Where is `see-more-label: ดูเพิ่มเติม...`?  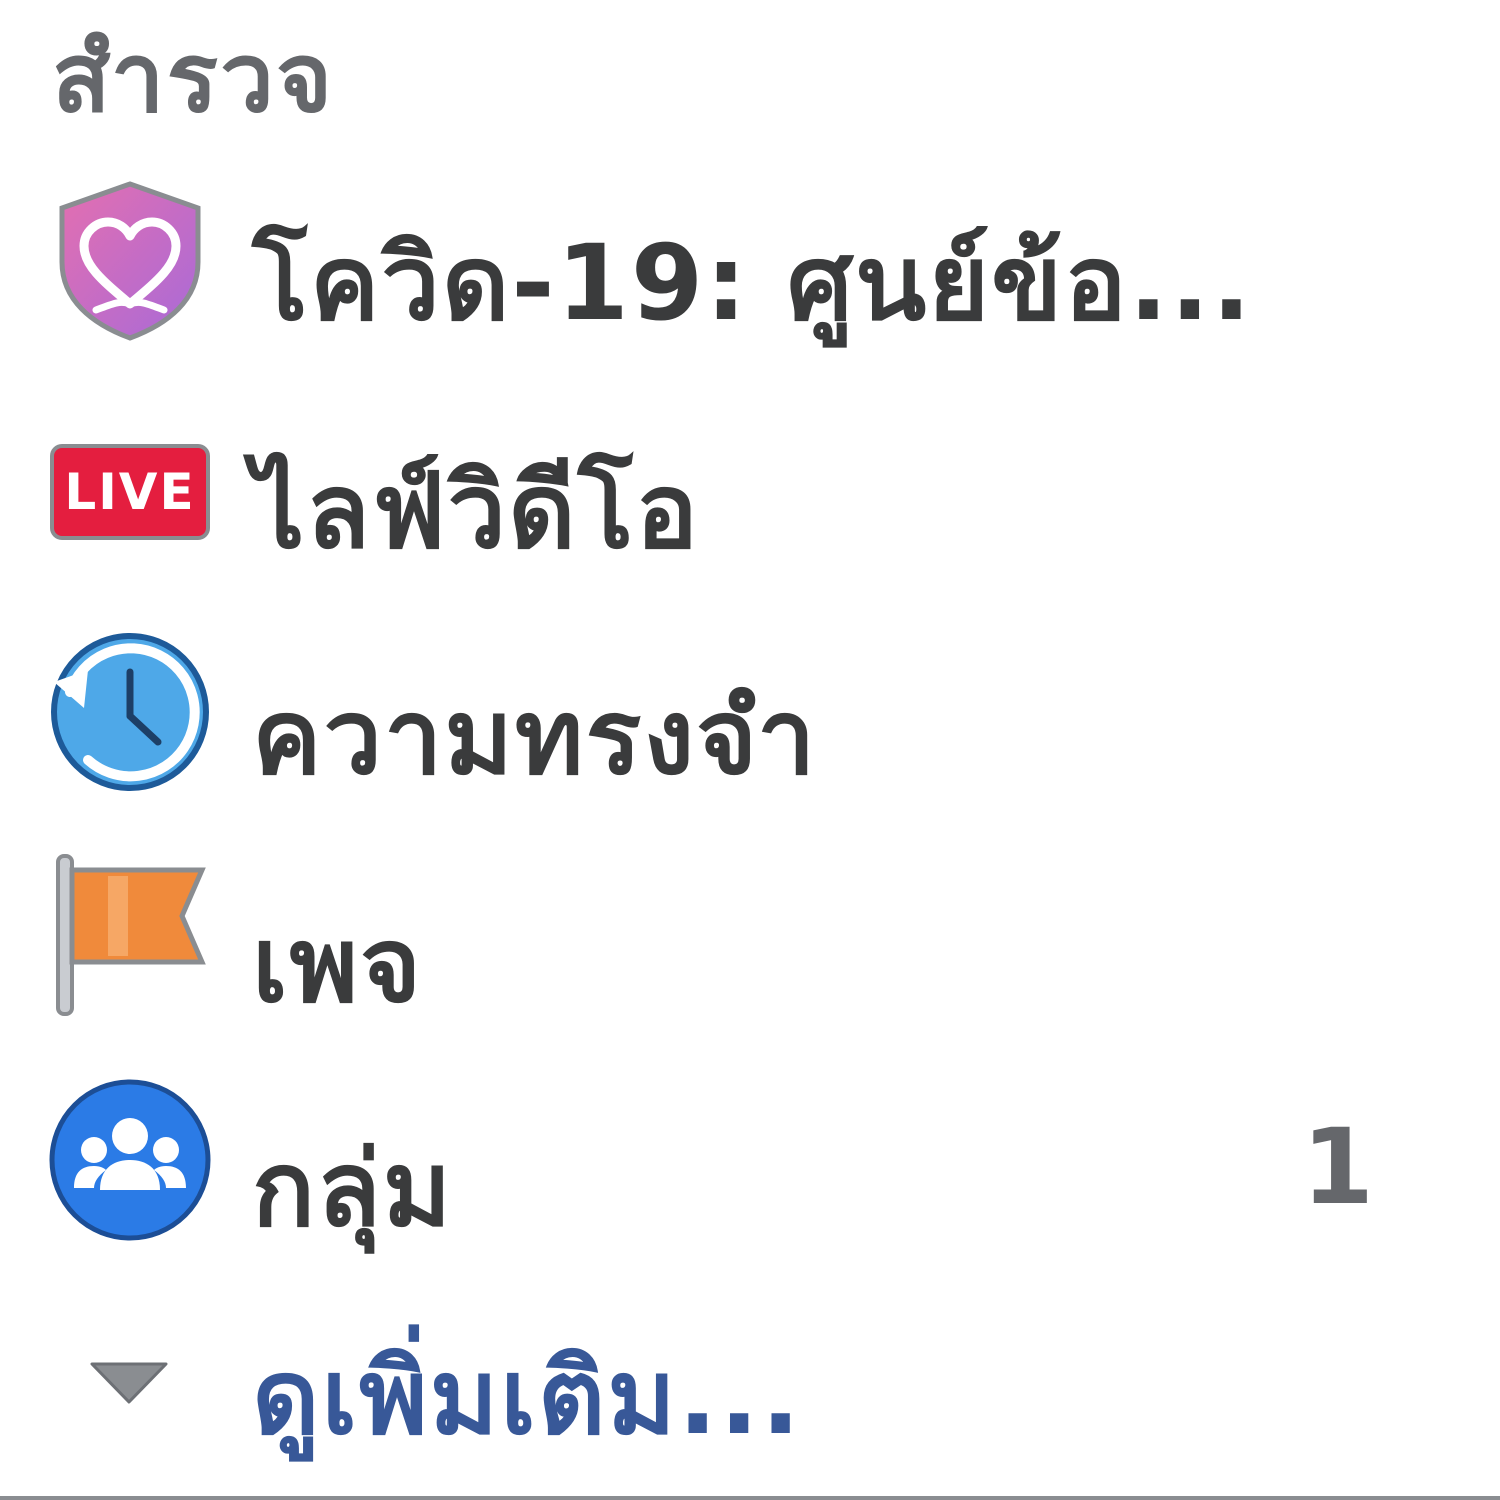 see-more-label: ดูเพิ่มเติม... is located at coordinates (527, 1397).